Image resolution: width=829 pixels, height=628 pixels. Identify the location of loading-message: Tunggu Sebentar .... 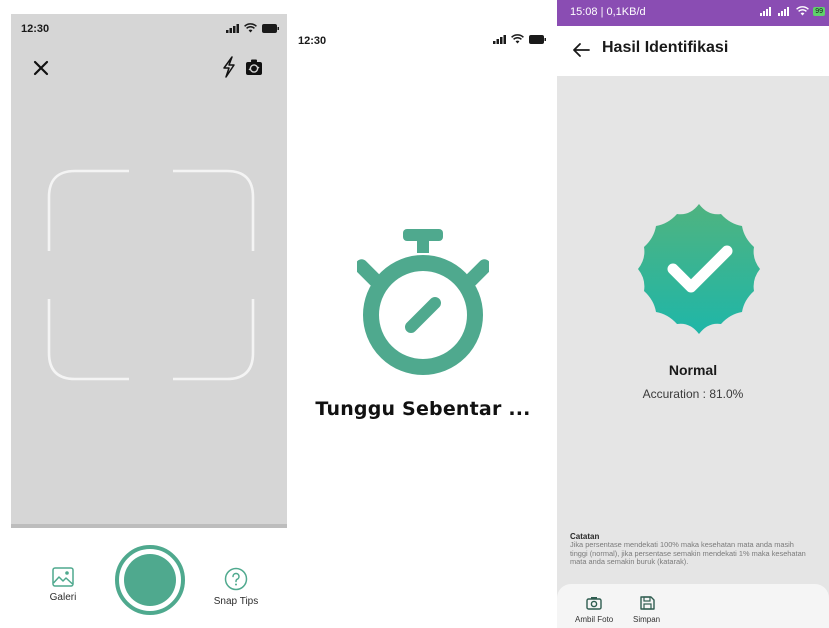
(423, 409).